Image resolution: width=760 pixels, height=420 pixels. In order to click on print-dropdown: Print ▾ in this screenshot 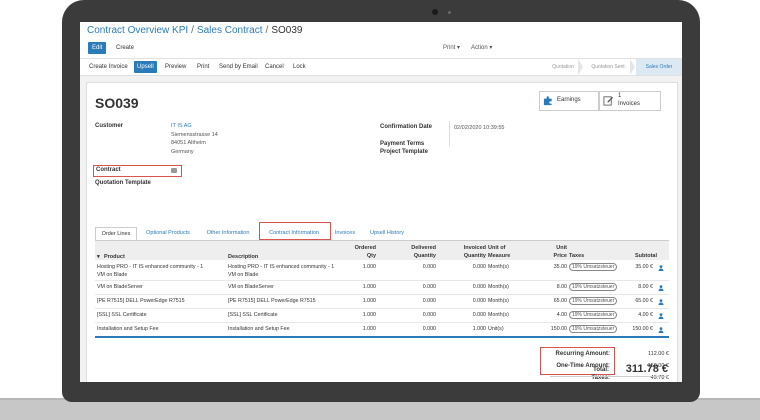, I will do `click(451, 48)`.